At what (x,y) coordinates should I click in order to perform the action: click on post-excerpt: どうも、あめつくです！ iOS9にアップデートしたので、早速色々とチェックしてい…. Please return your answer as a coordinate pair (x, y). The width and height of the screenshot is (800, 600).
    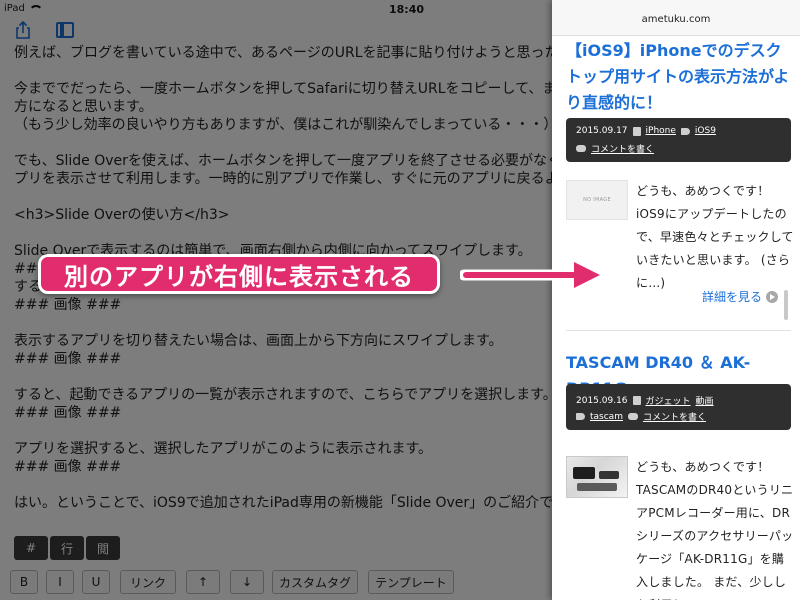
    Looking at the image, I should click on (715, 237).